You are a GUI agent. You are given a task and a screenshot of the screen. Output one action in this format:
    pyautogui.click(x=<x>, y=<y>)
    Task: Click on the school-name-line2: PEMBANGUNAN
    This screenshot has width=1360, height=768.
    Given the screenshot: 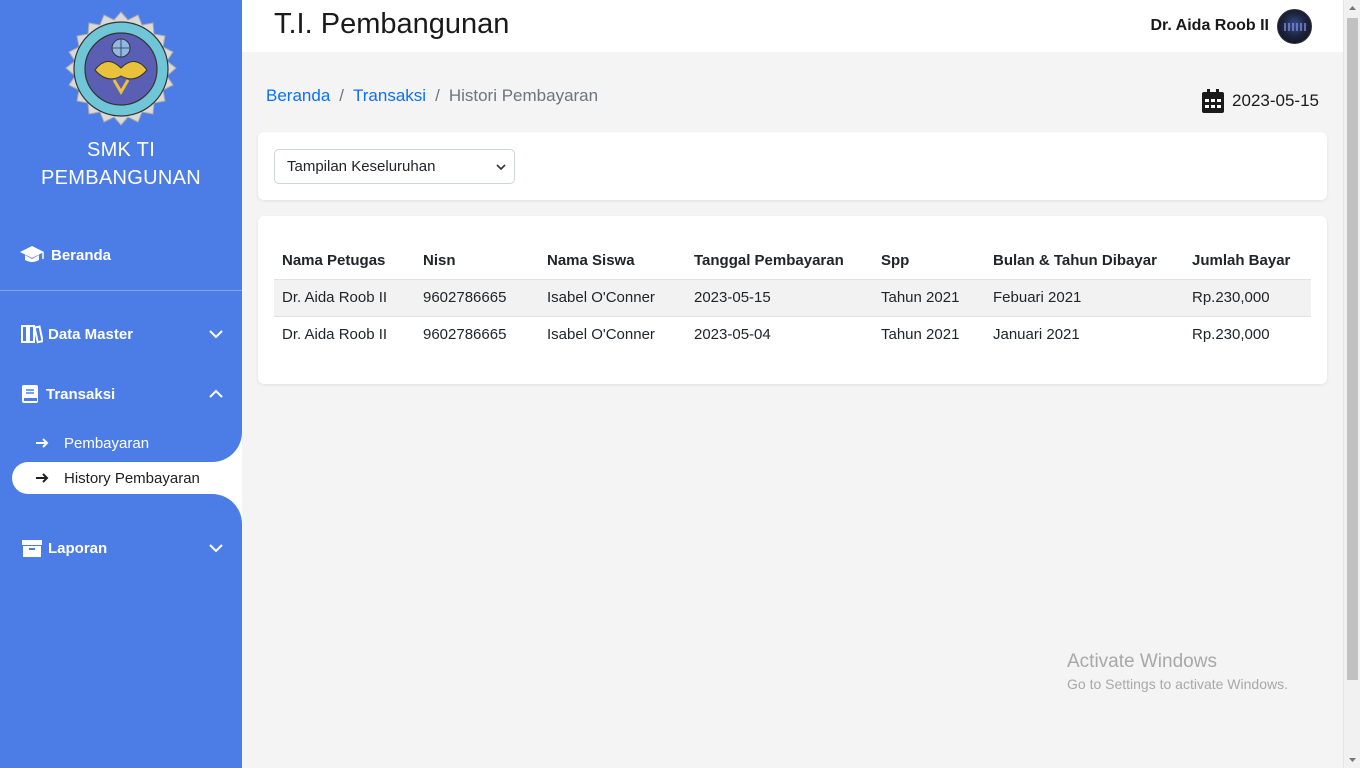 What is the action you would take?
    pyautogui.click(x=121, y=178)
    